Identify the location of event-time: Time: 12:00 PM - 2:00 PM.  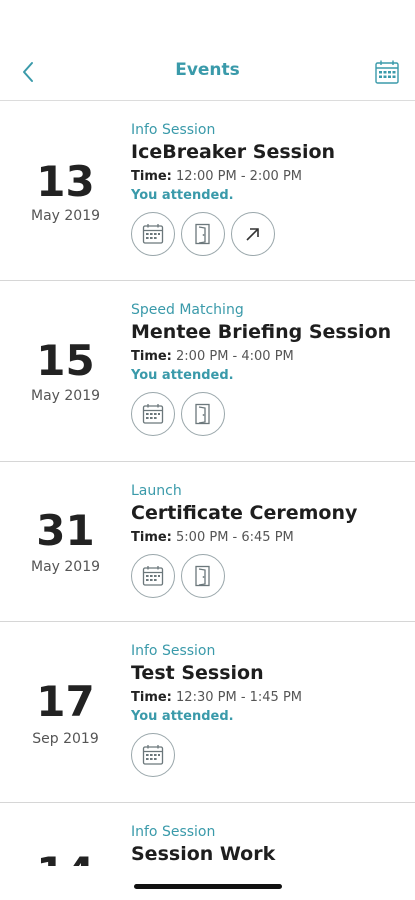
(269, 176).